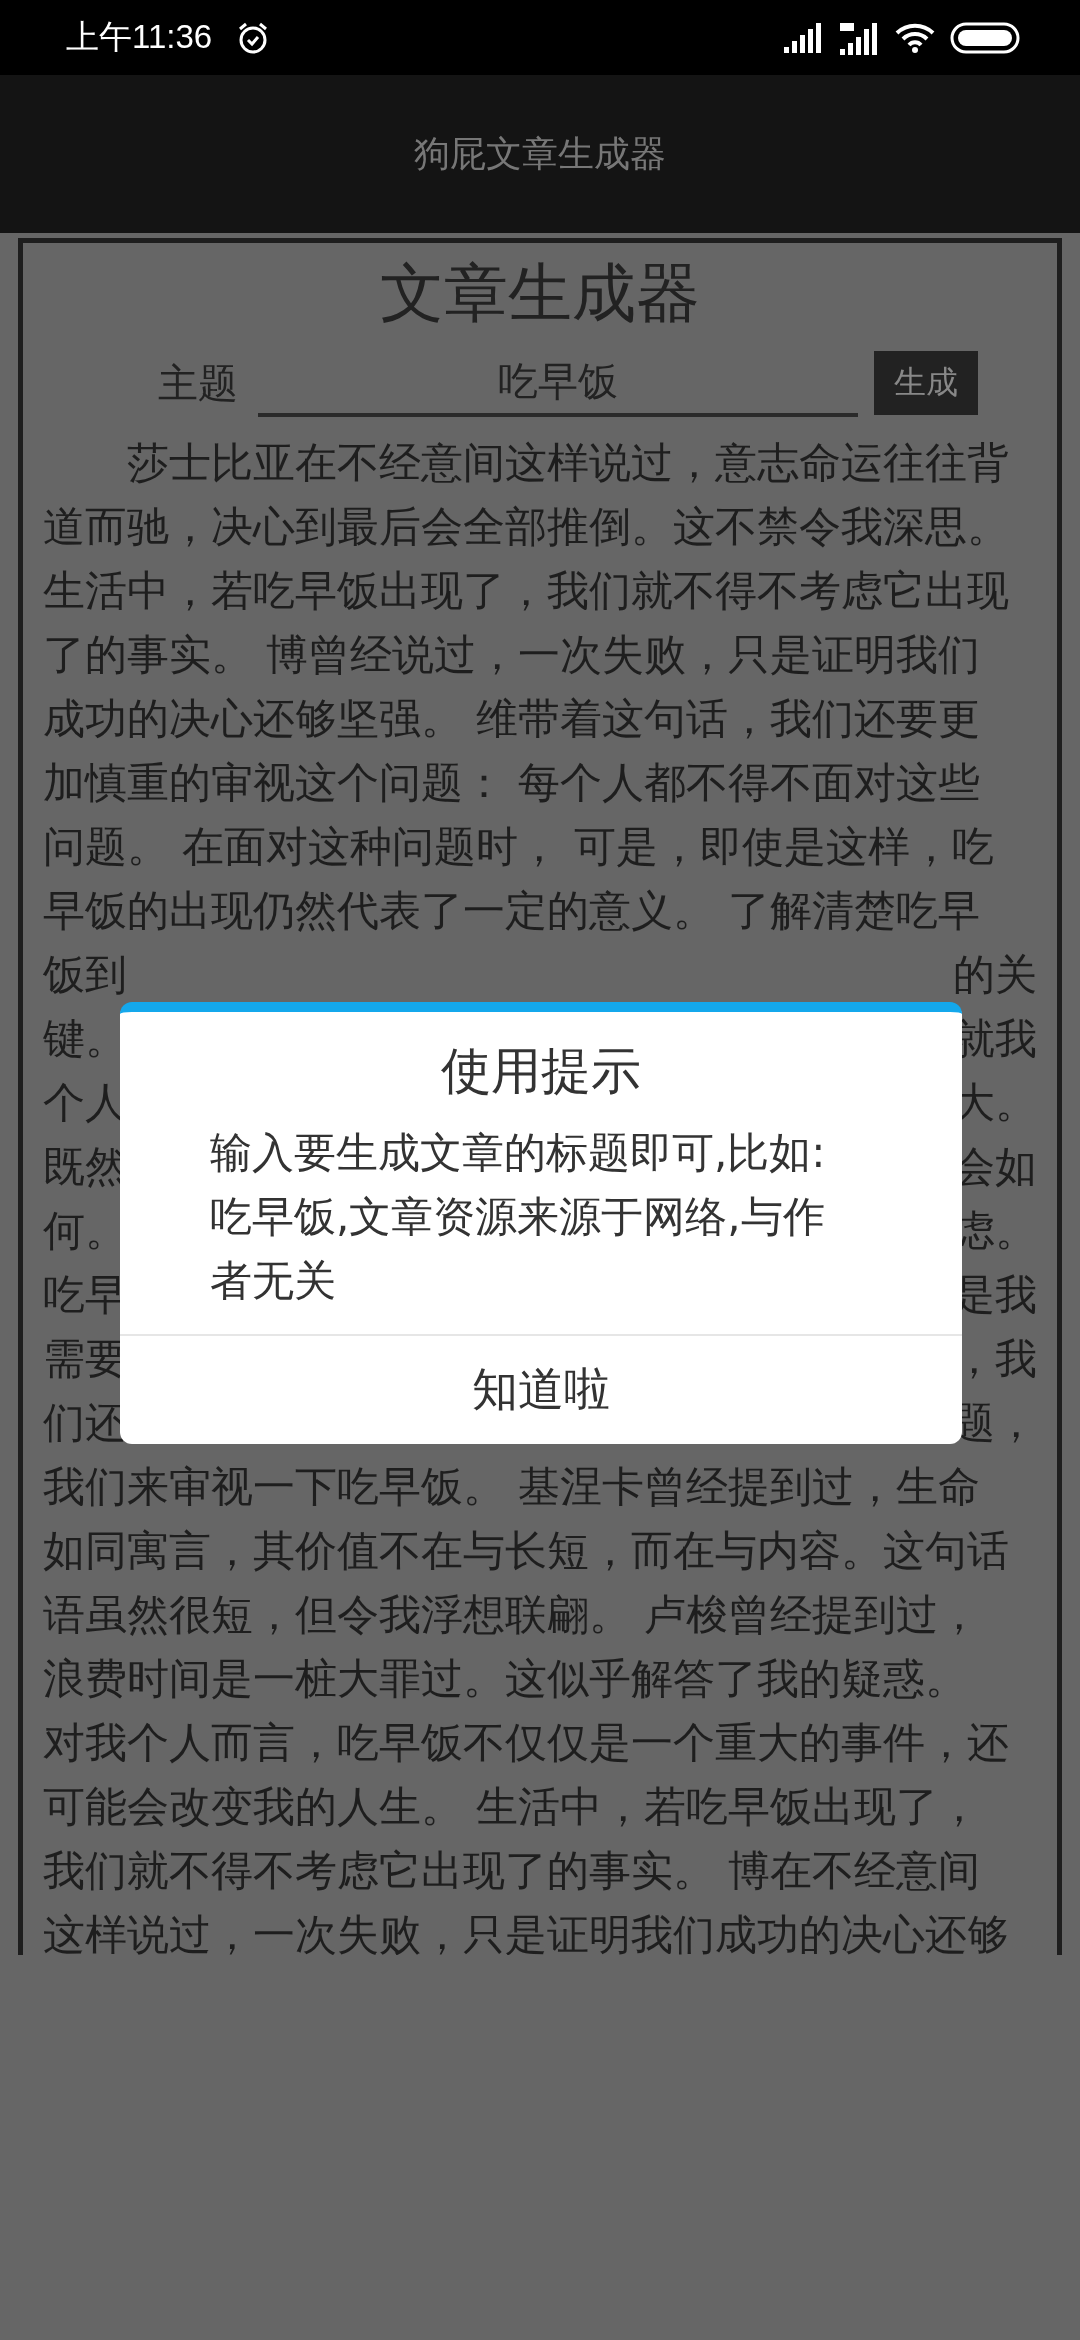 This screenshot has height=2340, width=1080. I want to click on dialog-title: 使用提示, so click(541, 1071).